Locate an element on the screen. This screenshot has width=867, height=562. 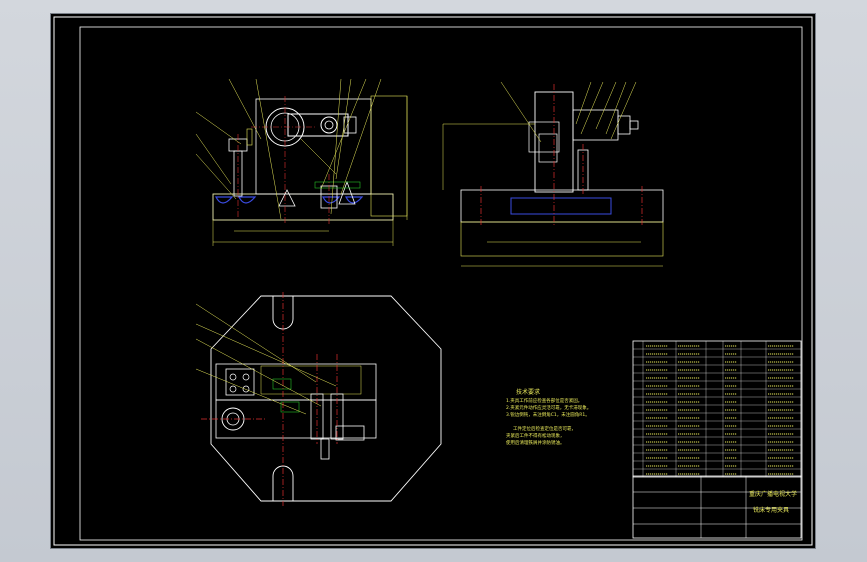
notes-extra-3: 使用后清理铁屑并涂防锈油。 is located at coordinates (535, 442).